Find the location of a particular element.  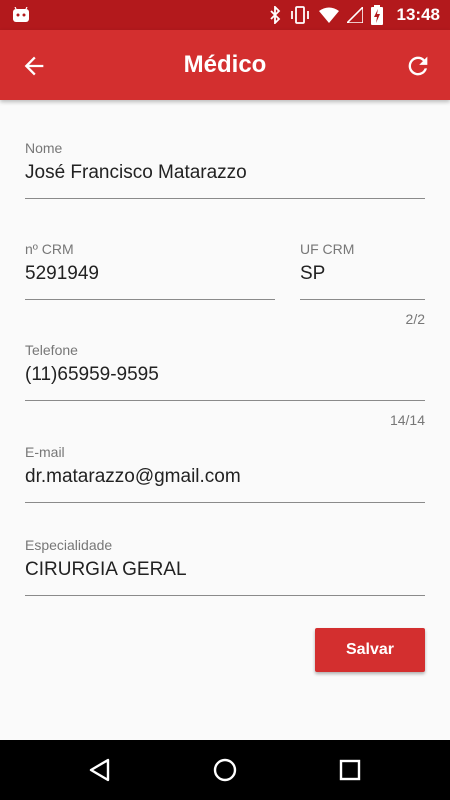

email-field: E-mail dr.matarazzo@gmail.com is located at coordinates (225, 474).